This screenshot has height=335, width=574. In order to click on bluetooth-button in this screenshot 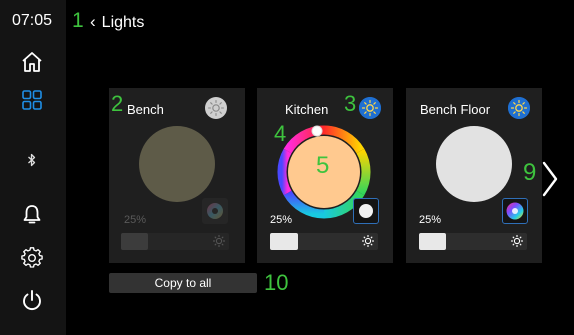, I will do `click(32, 160)`.